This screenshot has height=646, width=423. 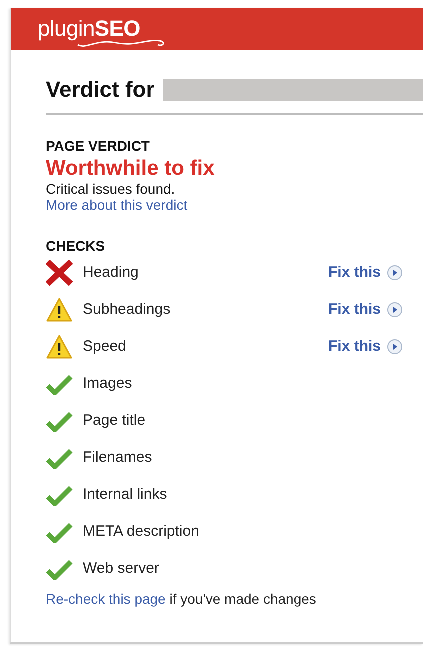 I want to click on logo: pluginSEO, so click(x=89, y=29).